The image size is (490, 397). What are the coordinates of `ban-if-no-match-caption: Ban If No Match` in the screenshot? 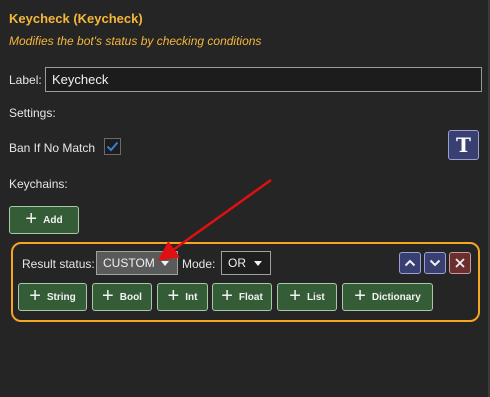 It's located at (52, 148).